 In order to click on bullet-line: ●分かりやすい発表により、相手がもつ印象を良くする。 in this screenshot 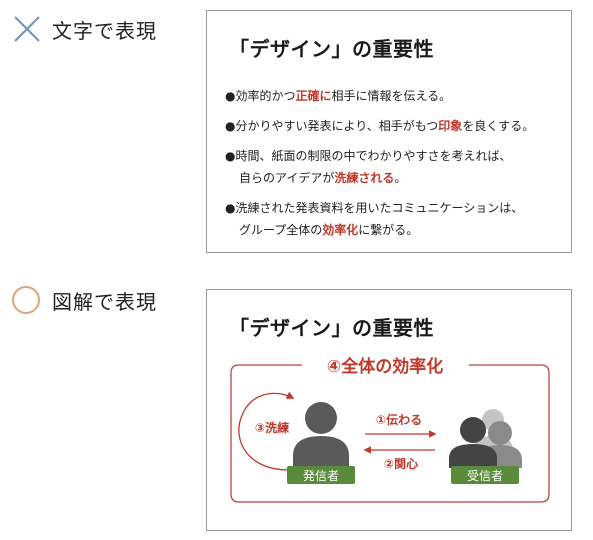, I will do `click(395, 126)`.